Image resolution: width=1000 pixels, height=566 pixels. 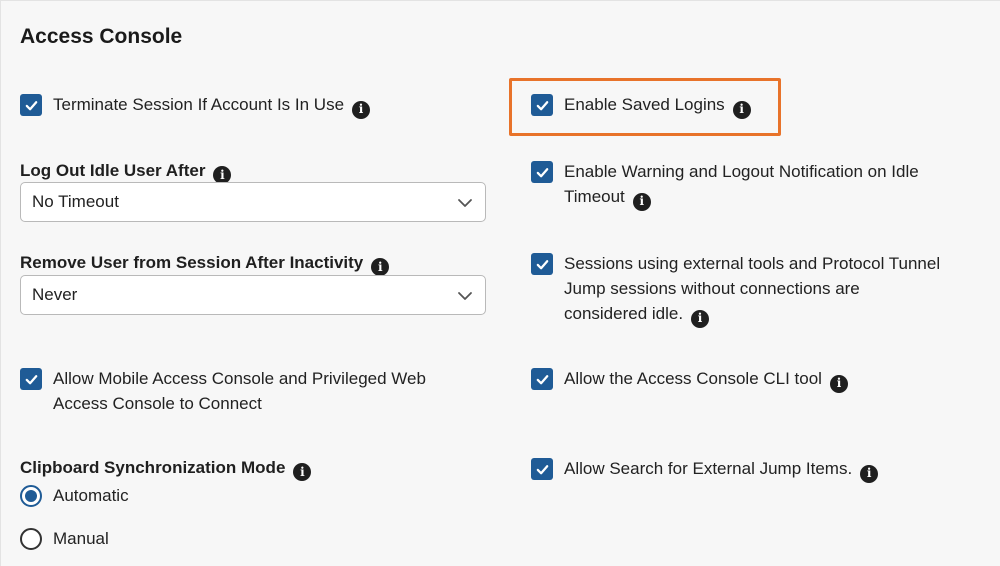 I want to click on external-search-checkbox, so click(x=542, y=469).